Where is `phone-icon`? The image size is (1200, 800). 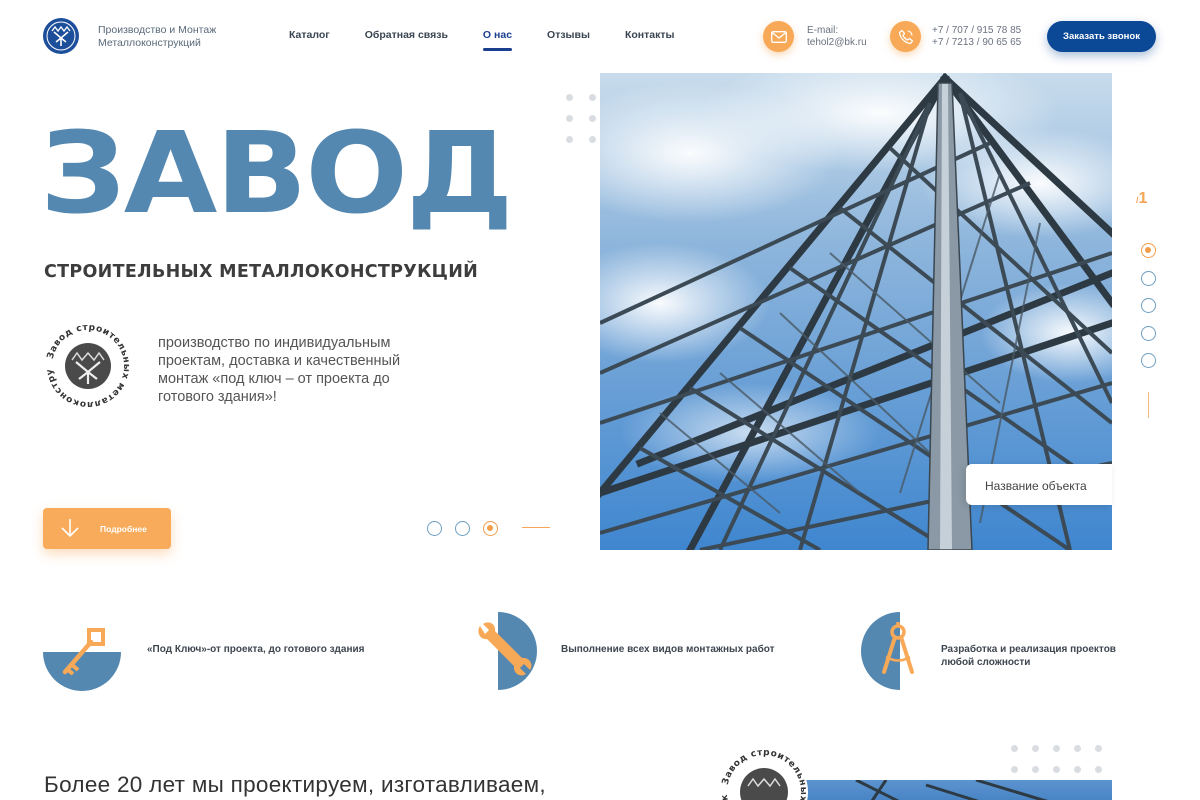 phone-icon is located at coordinates (905, 36).